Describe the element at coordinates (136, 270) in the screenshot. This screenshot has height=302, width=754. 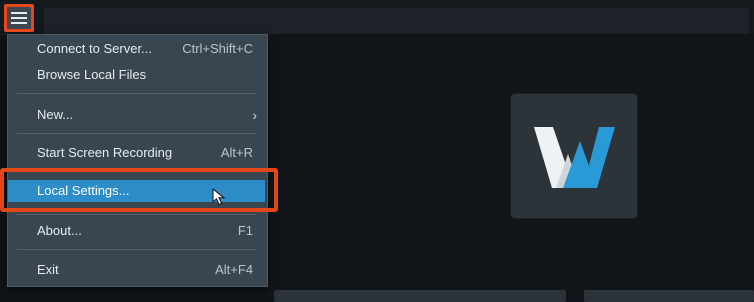
I see `menu-item-exit: Exit Alt+F4` at that location.